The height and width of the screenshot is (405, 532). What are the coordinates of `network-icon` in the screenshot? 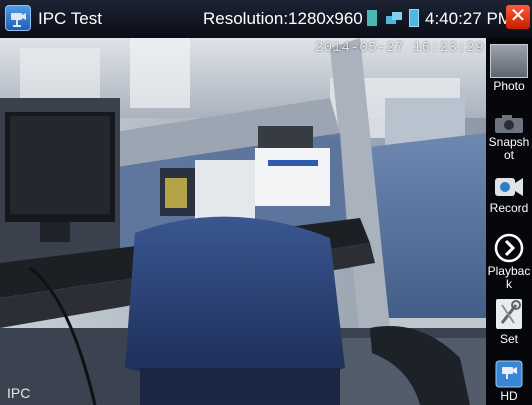 It's located at (395, 18).